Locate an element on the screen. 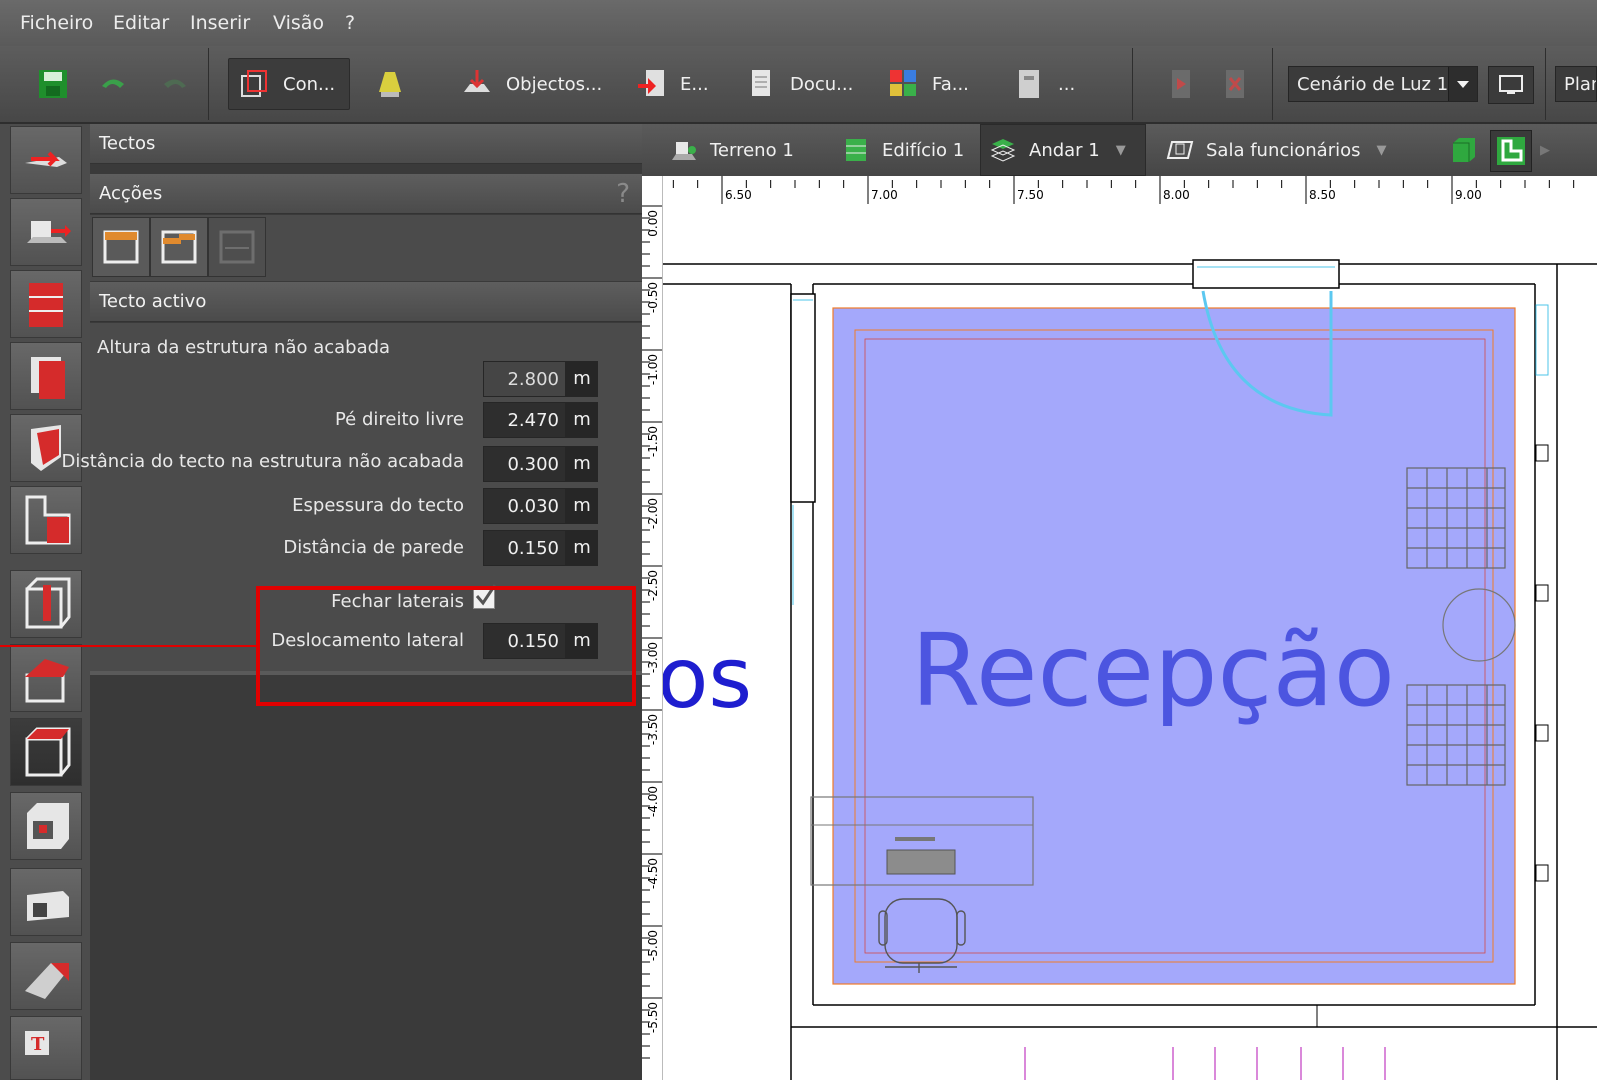 This screenshot has width=1597, height=1083. floorplan-icon is located at coordinates (1511, 151).